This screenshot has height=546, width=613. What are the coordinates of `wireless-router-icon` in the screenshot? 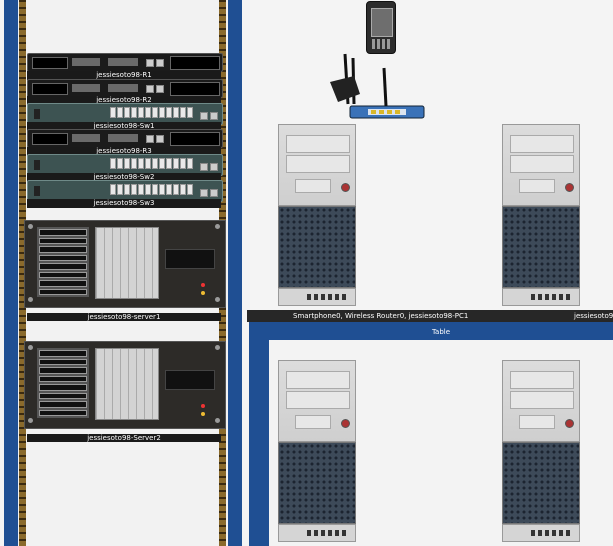 It's located at (380, 87).